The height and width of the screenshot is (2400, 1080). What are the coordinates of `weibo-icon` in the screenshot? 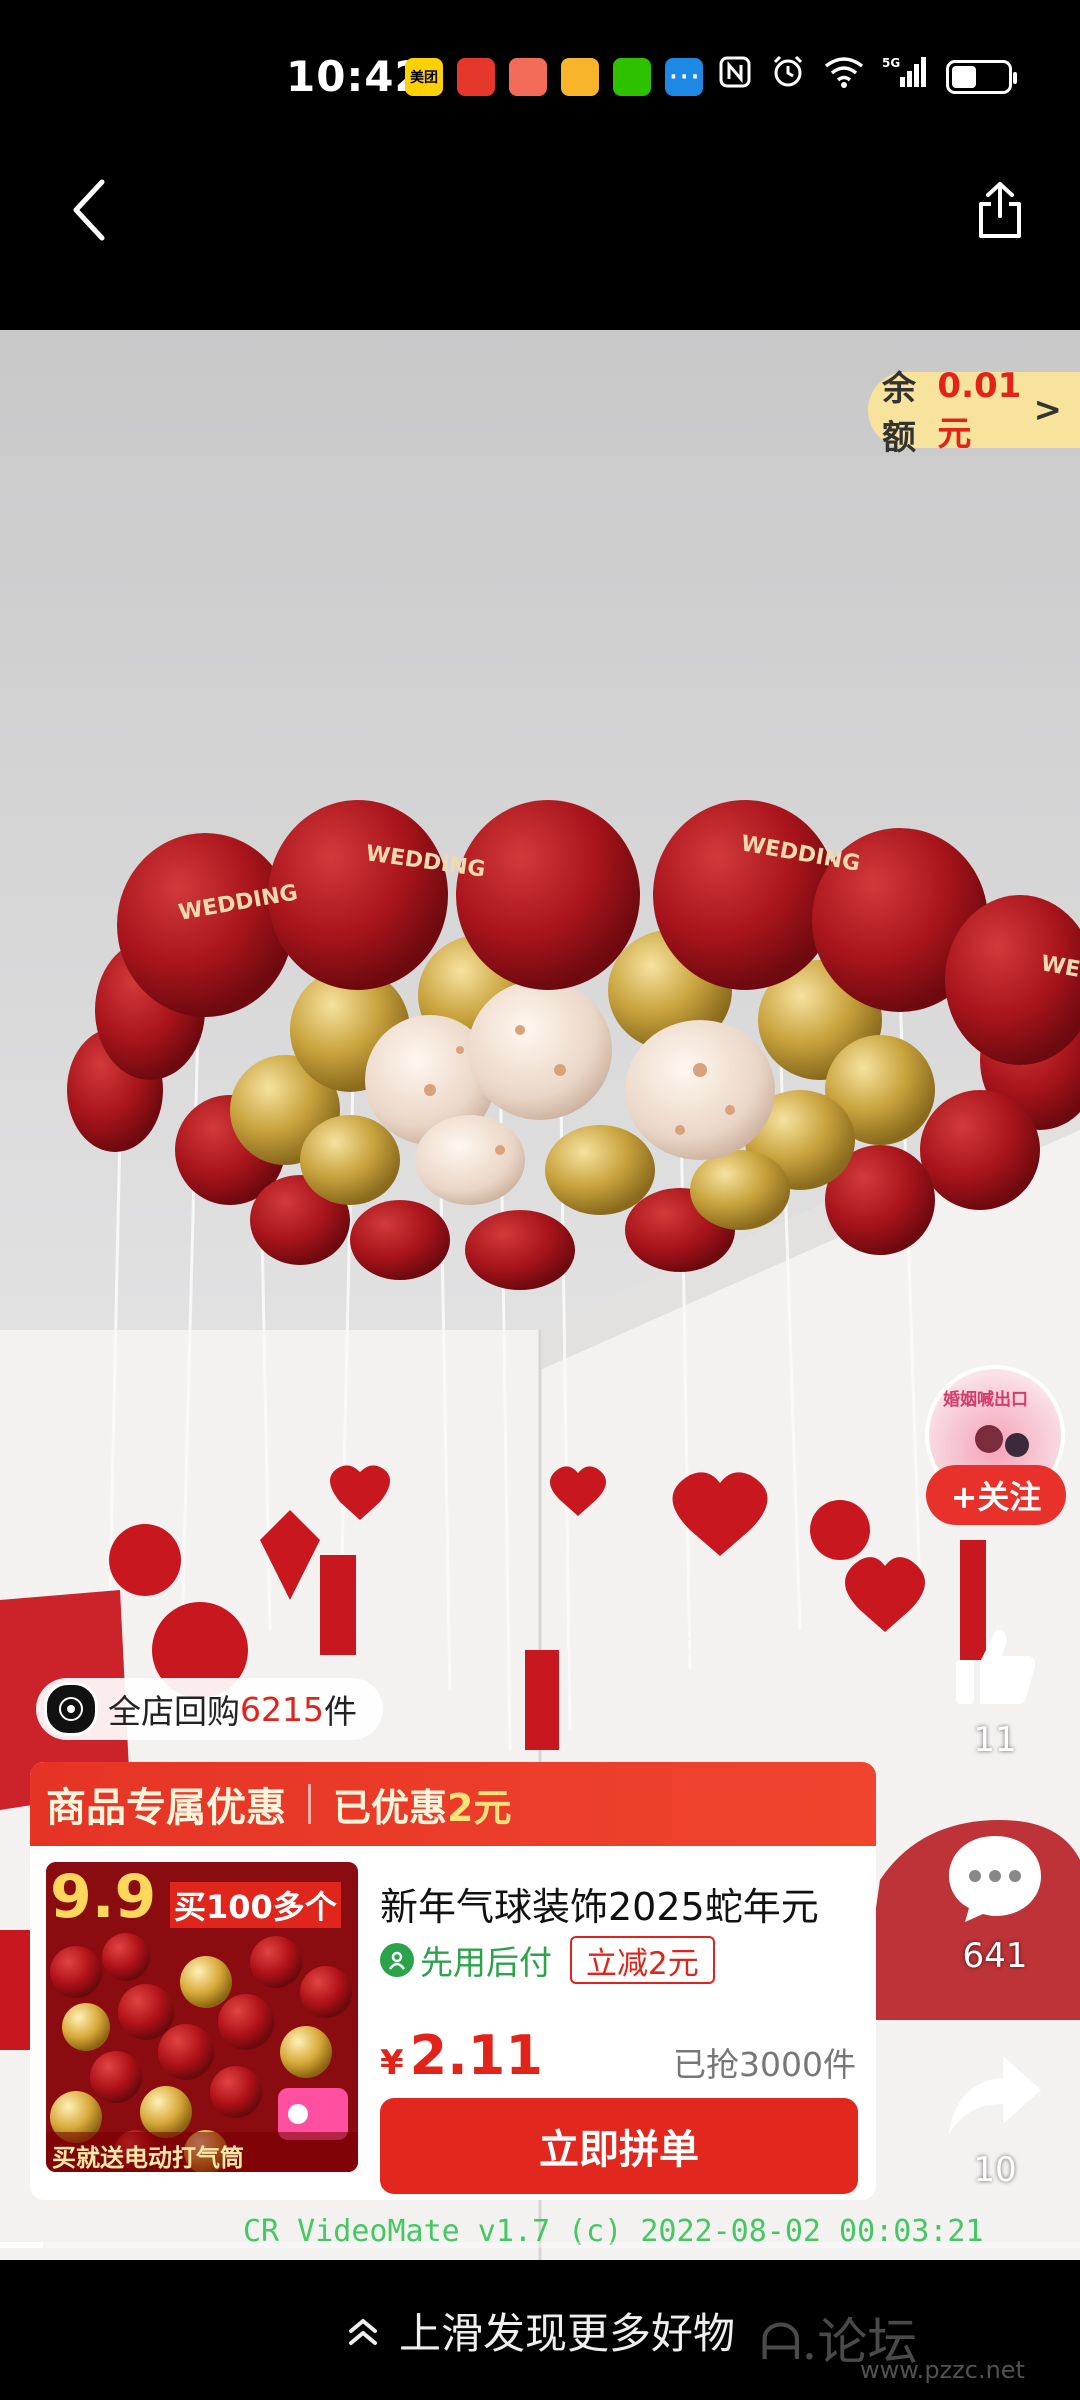 It's located at (580, 77).